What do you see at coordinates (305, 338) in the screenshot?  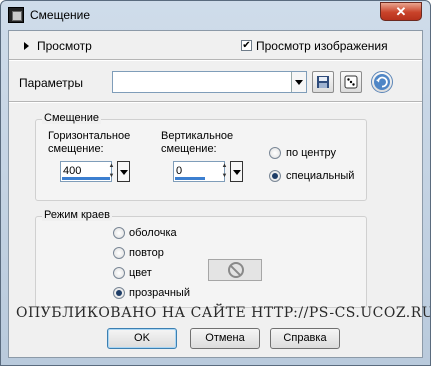 I see `help-button: Справка` at bounding box center [305, 338].